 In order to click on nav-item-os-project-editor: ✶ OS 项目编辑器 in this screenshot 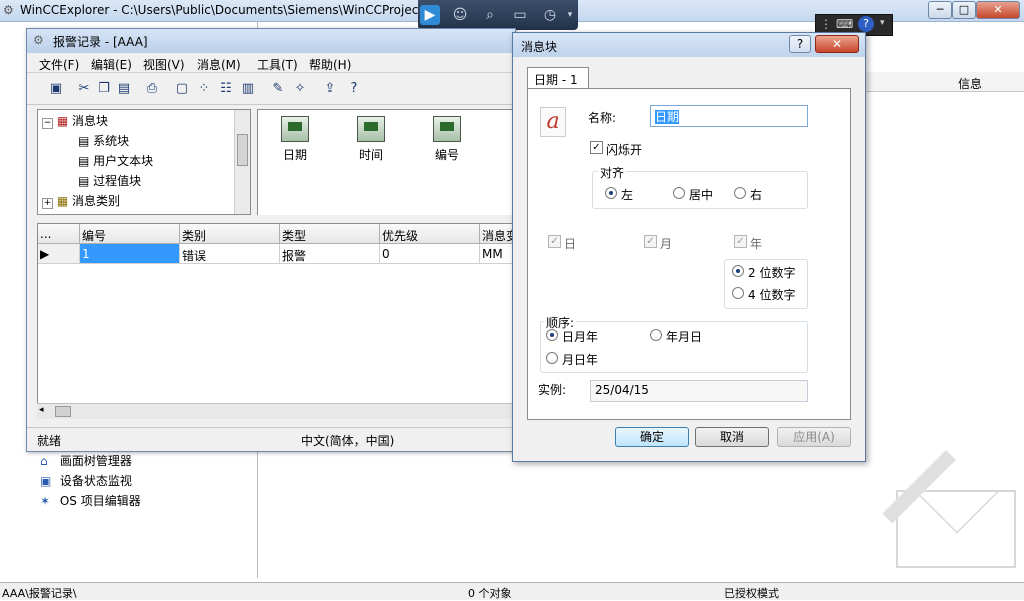, I will do `click(90, 500)`.